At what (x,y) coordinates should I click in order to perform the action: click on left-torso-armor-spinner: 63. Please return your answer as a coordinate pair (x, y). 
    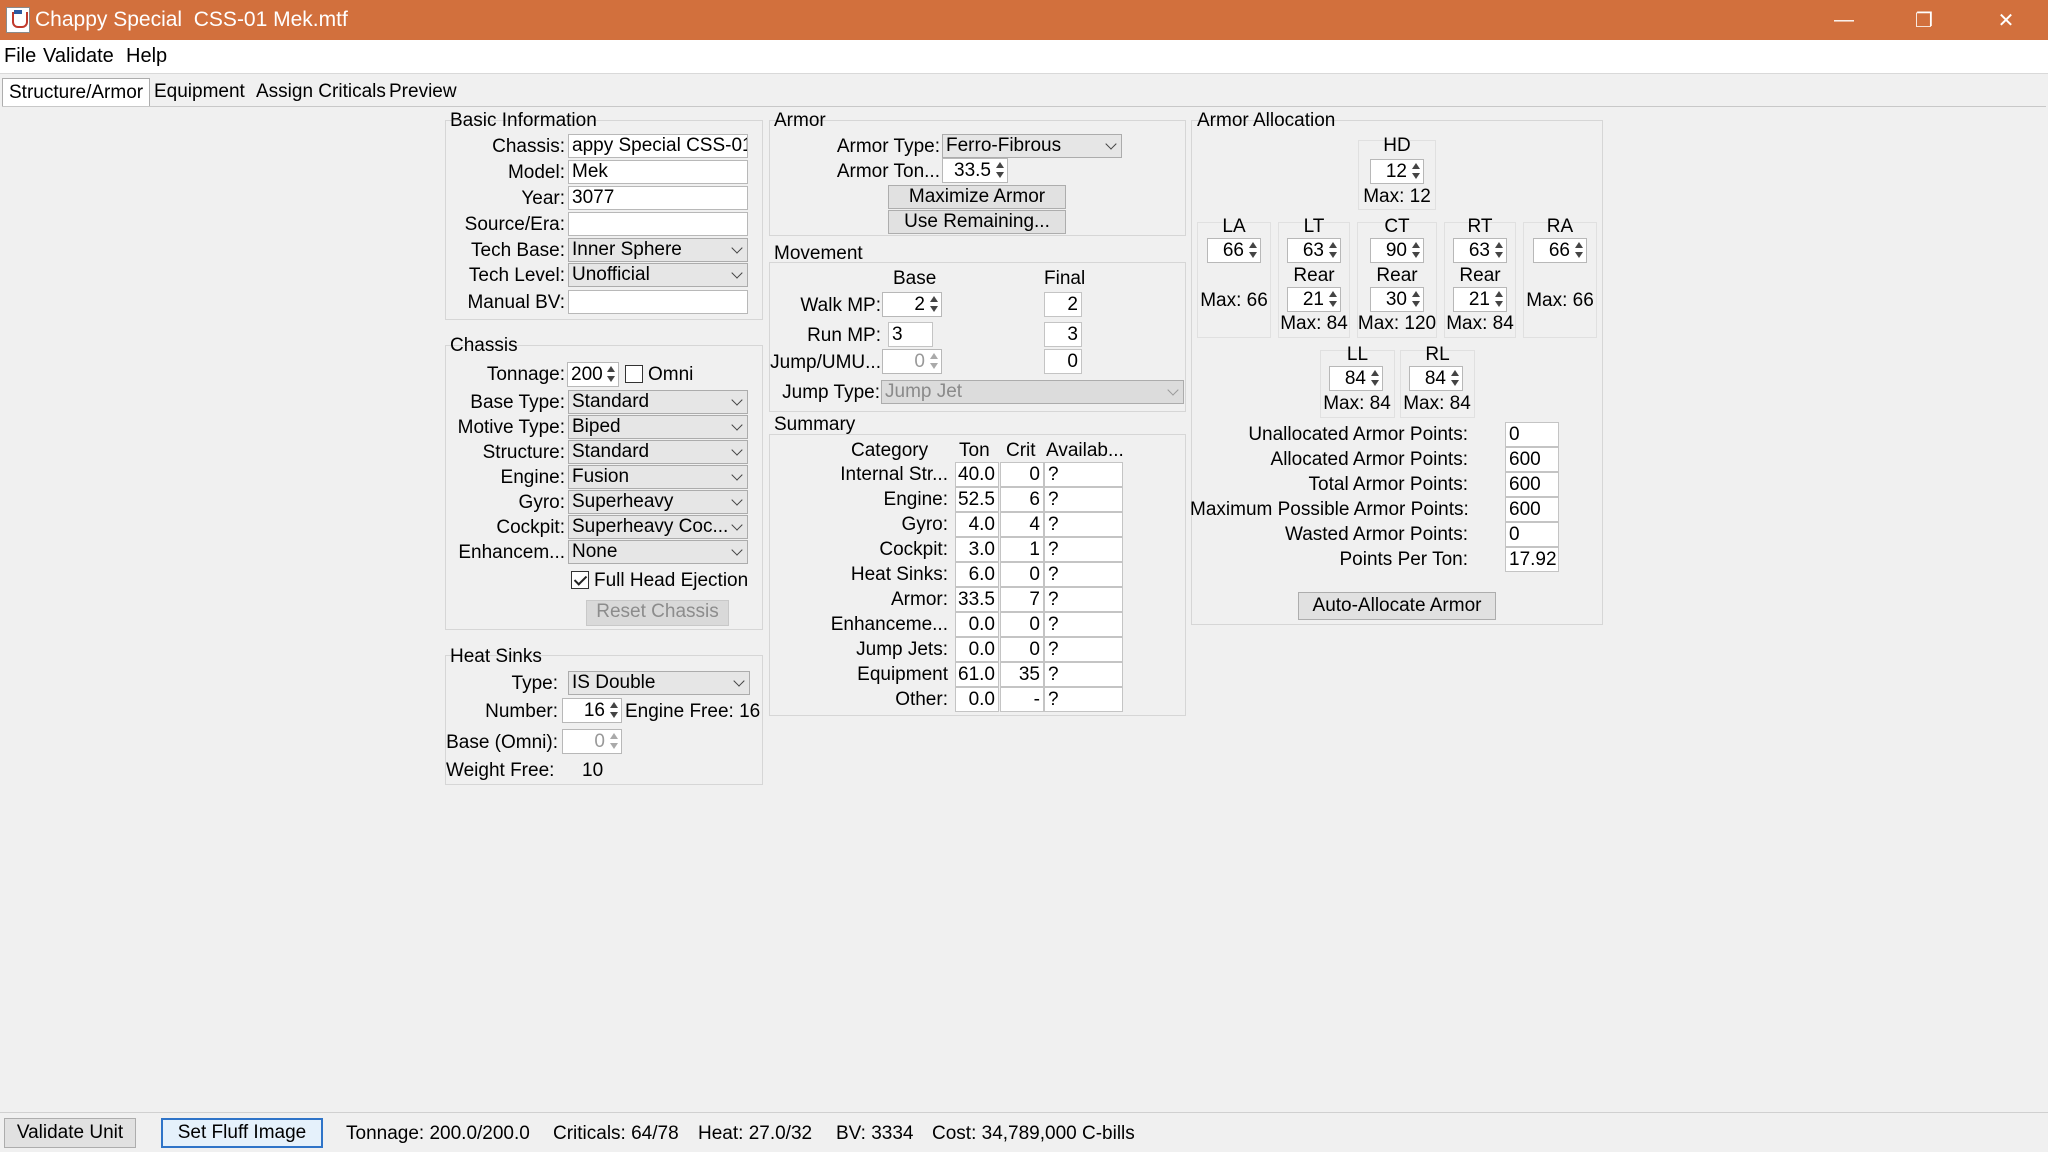
    Looking at the image, I should click on (1314, 250).